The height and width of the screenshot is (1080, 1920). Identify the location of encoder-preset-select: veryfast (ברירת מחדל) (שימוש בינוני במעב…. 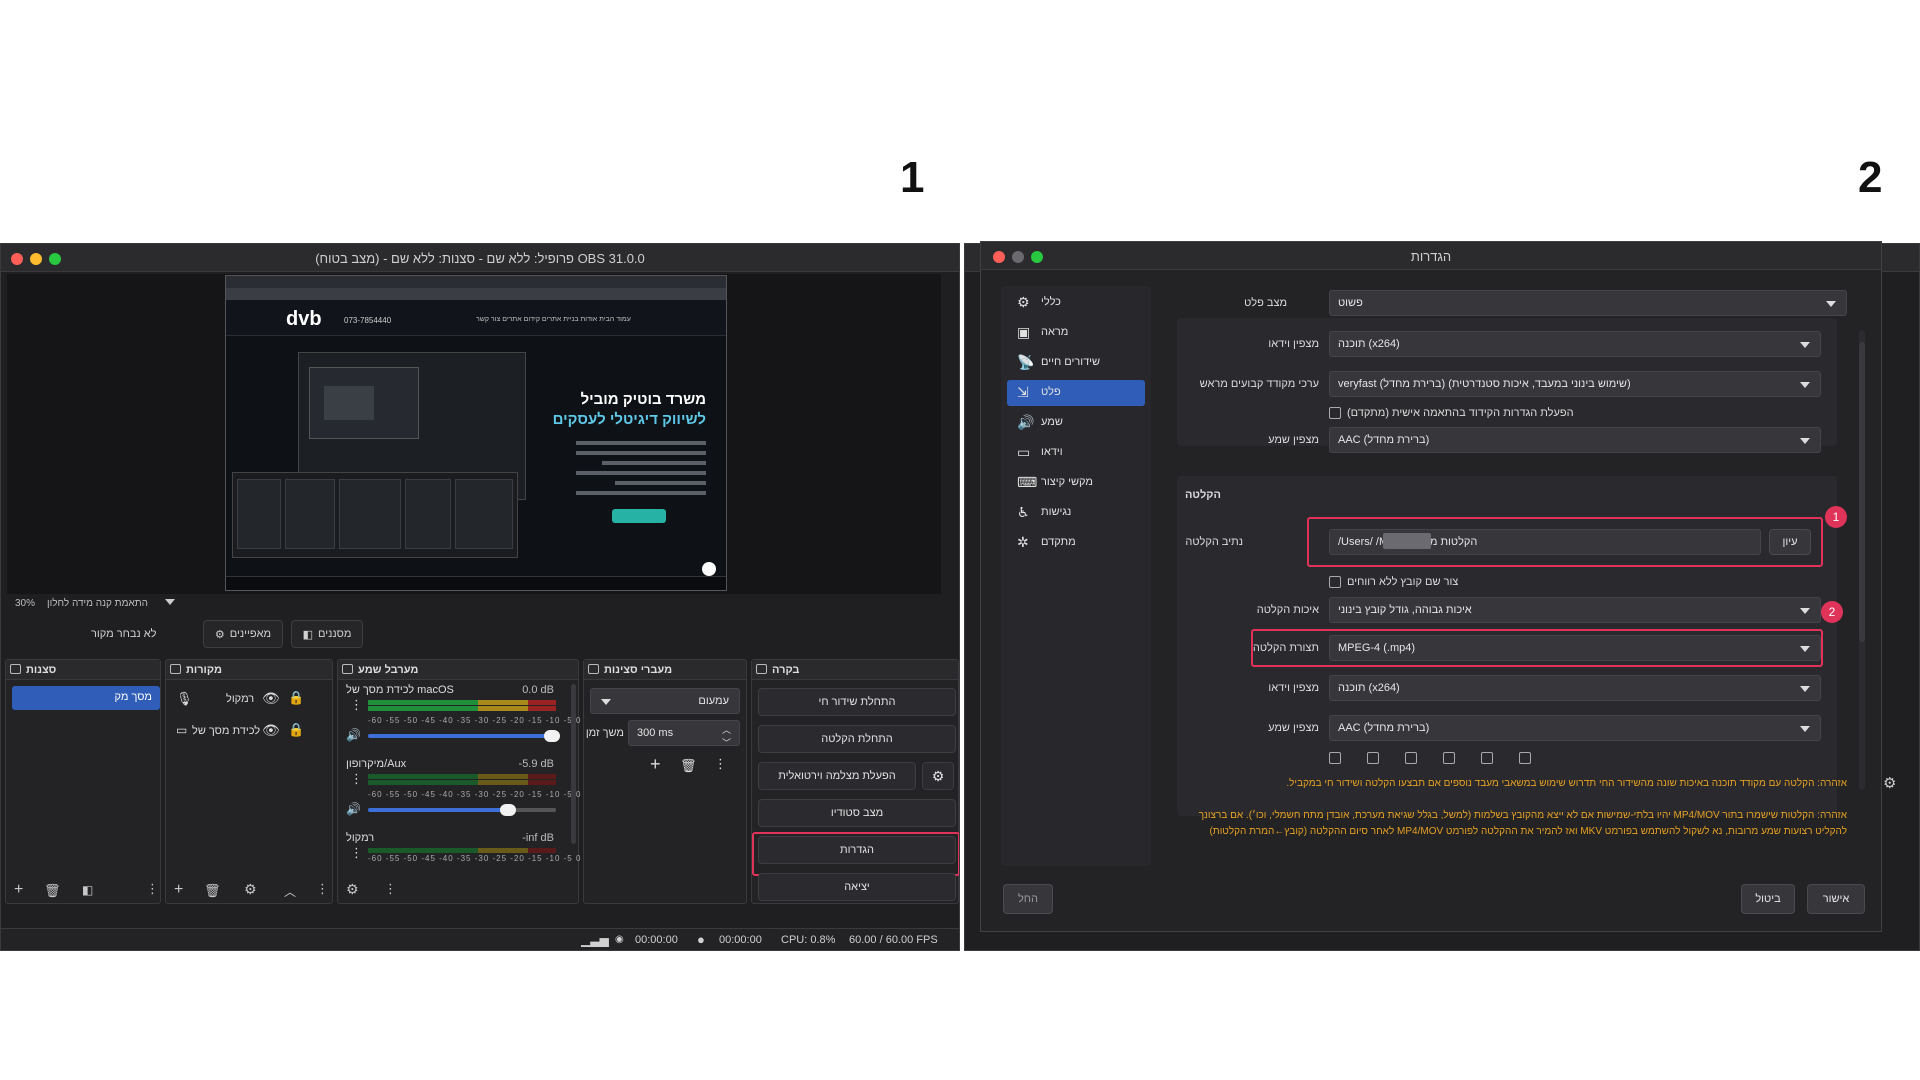
(1575, 384).